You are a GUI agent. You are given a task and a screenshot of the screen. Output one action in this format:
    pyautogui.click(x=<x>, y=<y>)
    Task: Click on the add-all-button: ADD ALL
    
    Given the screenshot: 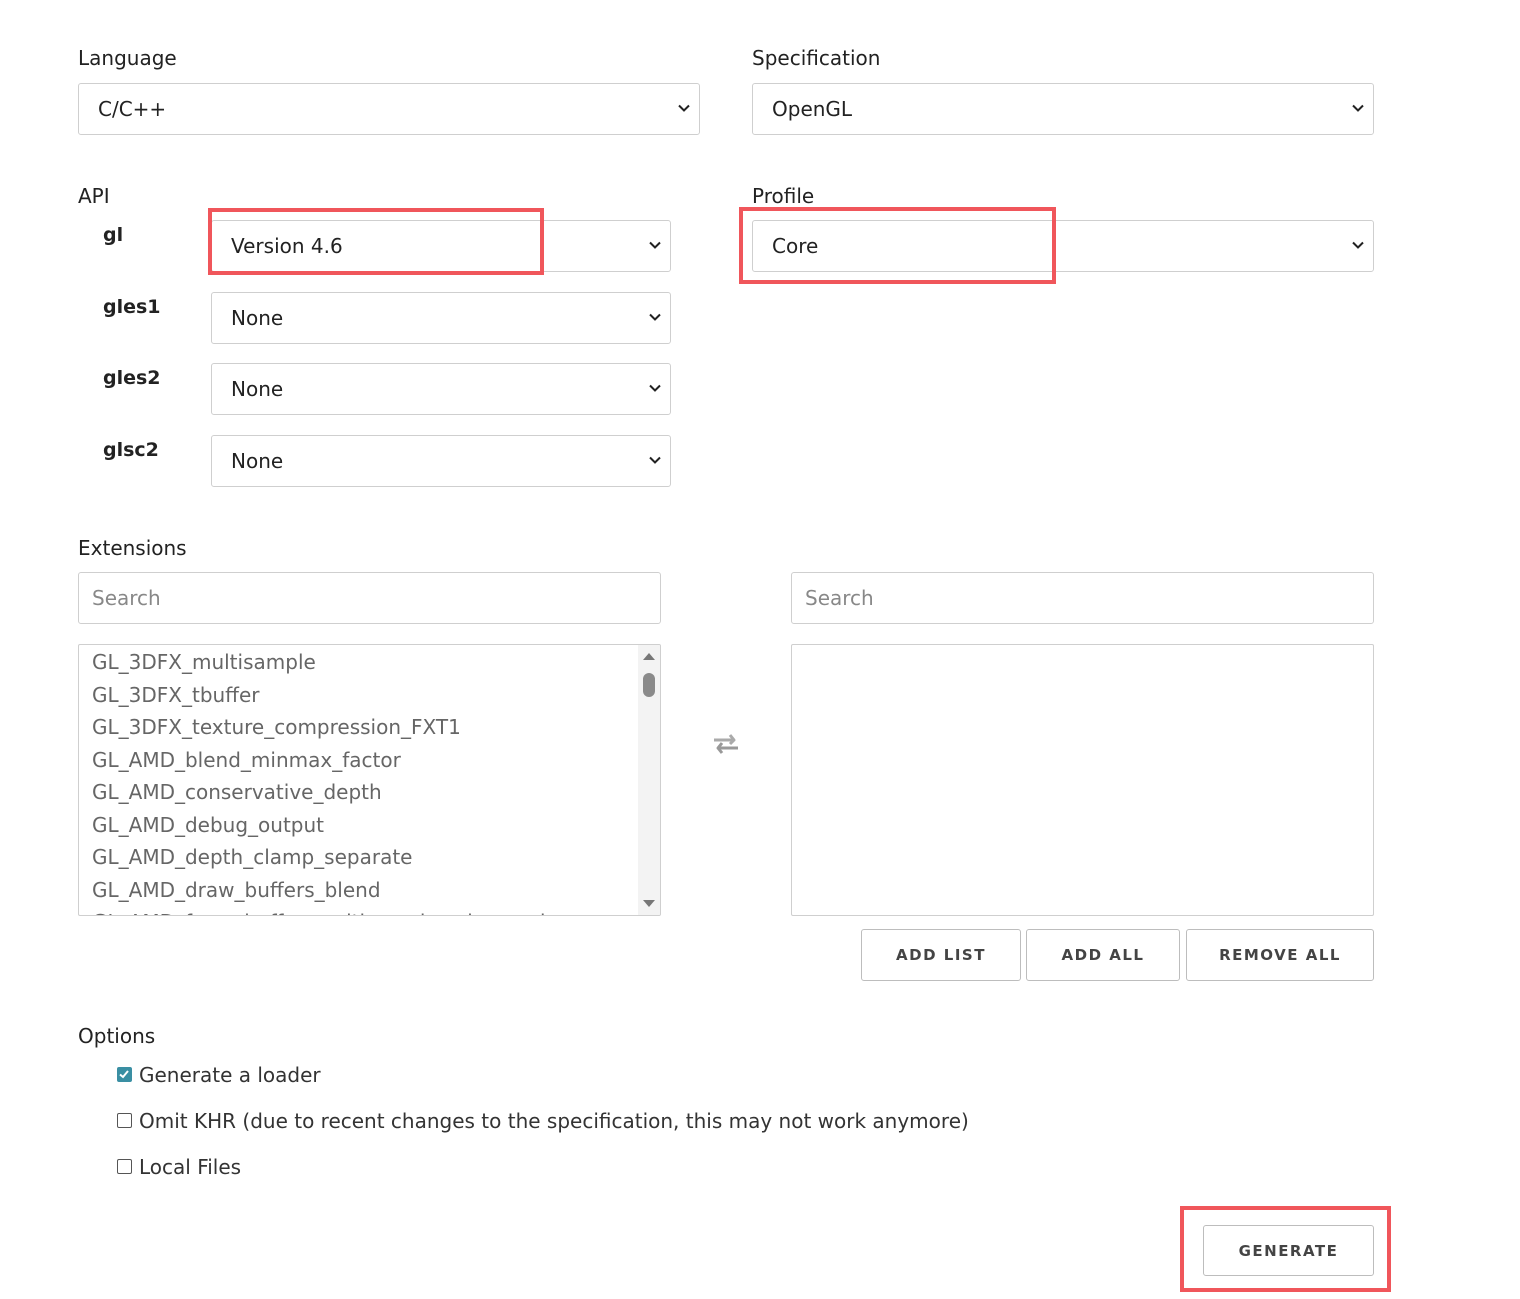 What is the action you would take?
    pyautogui.click(x=1103, y=955)
    